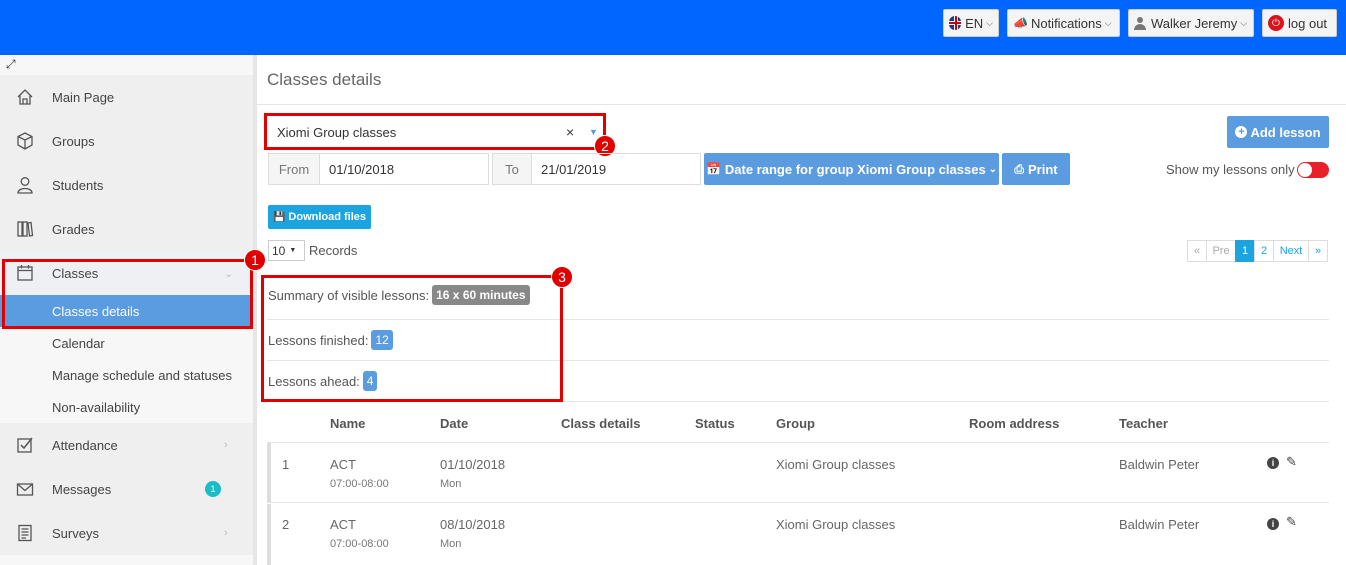  I want to click on chevron-down-icon: ⌄, so click(993, 169).